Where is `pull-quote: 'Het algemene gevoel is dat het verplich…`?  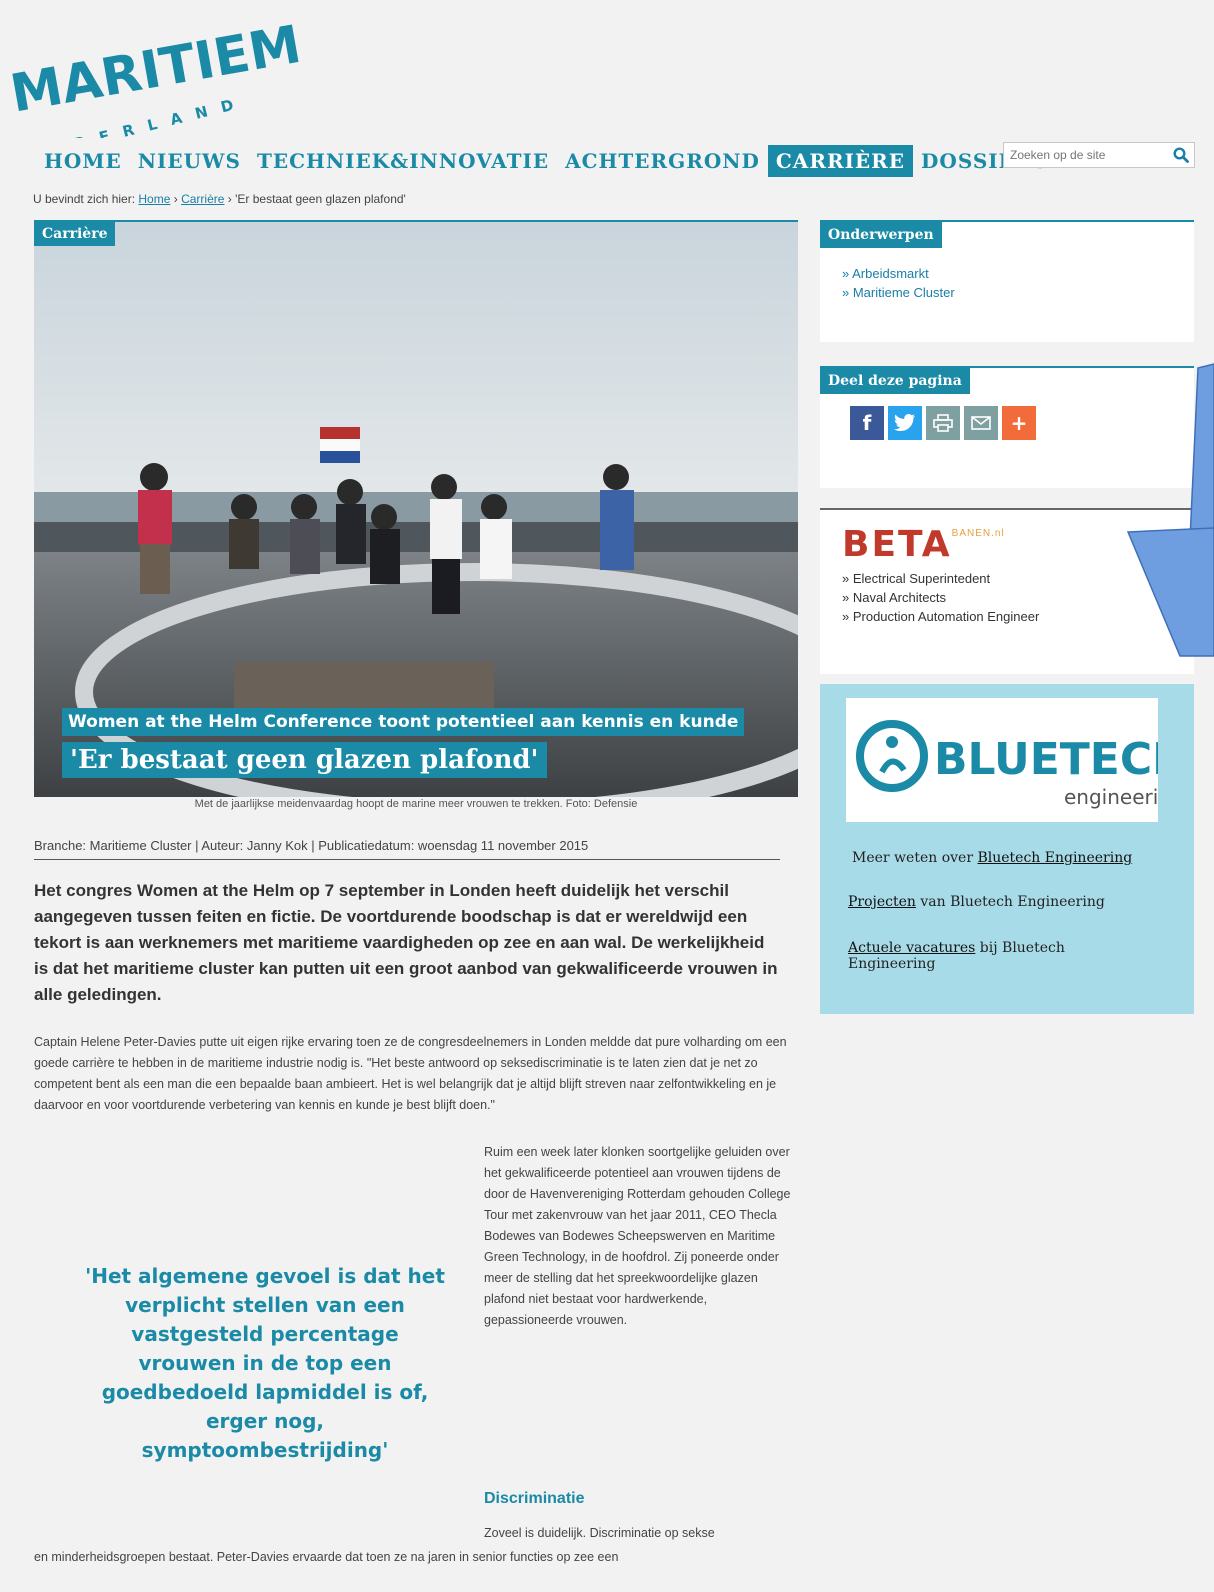
pull-quote: 'Het algemene gevoel is dat het verplich… is located at coordinates (265, 1363).